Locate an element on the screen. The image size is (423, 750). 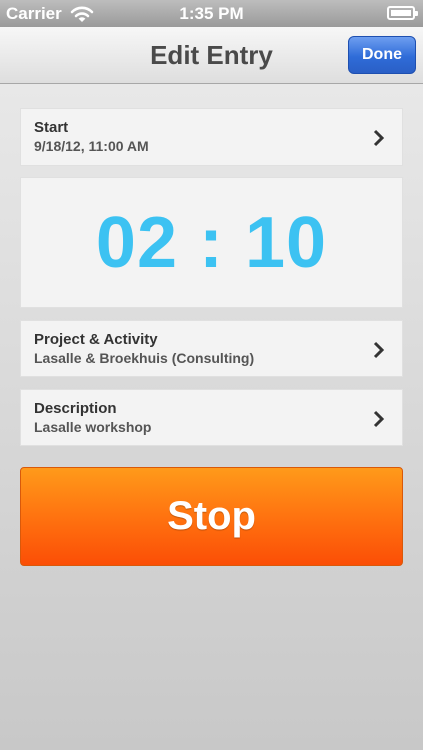
description-value: Lasalle workshop is located at coordinates (93, 427).